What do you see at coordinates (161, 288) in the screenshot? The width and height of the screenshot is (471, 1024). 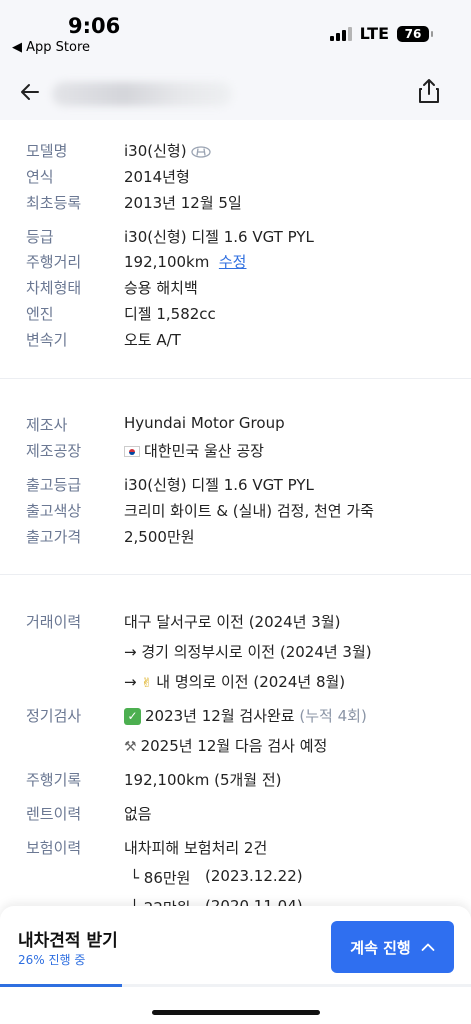 I see `info-value: 승용 해치백` at bounding box center [161, 288].